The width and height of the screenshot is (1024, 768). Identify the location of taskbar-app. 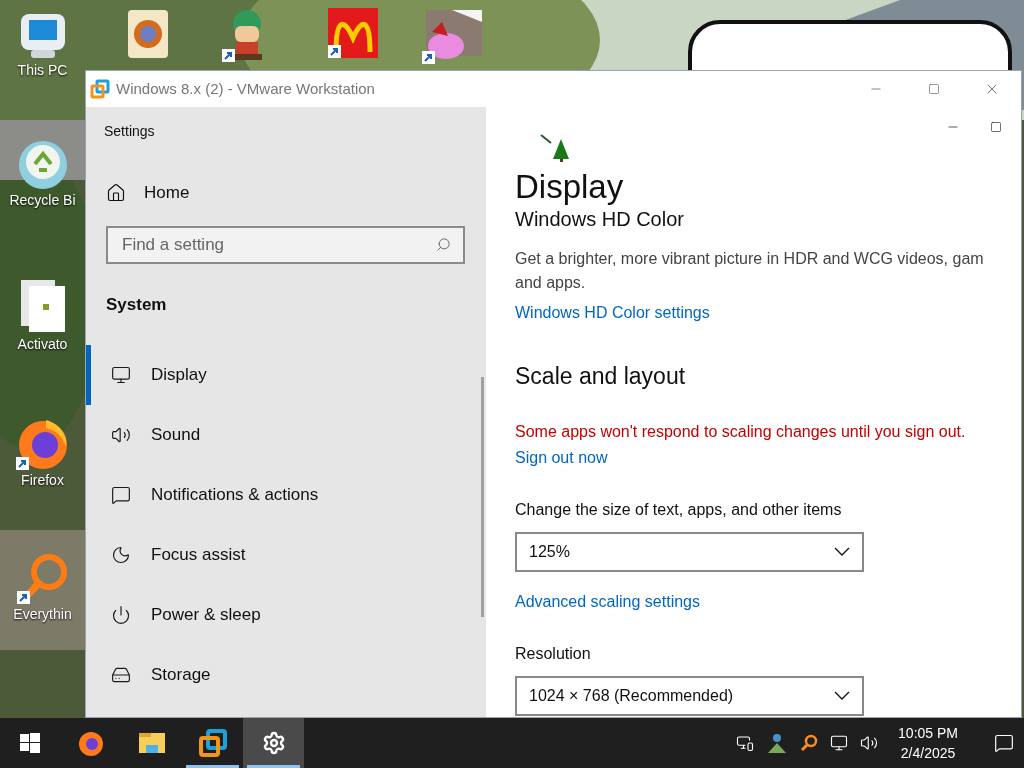
(273, 743).